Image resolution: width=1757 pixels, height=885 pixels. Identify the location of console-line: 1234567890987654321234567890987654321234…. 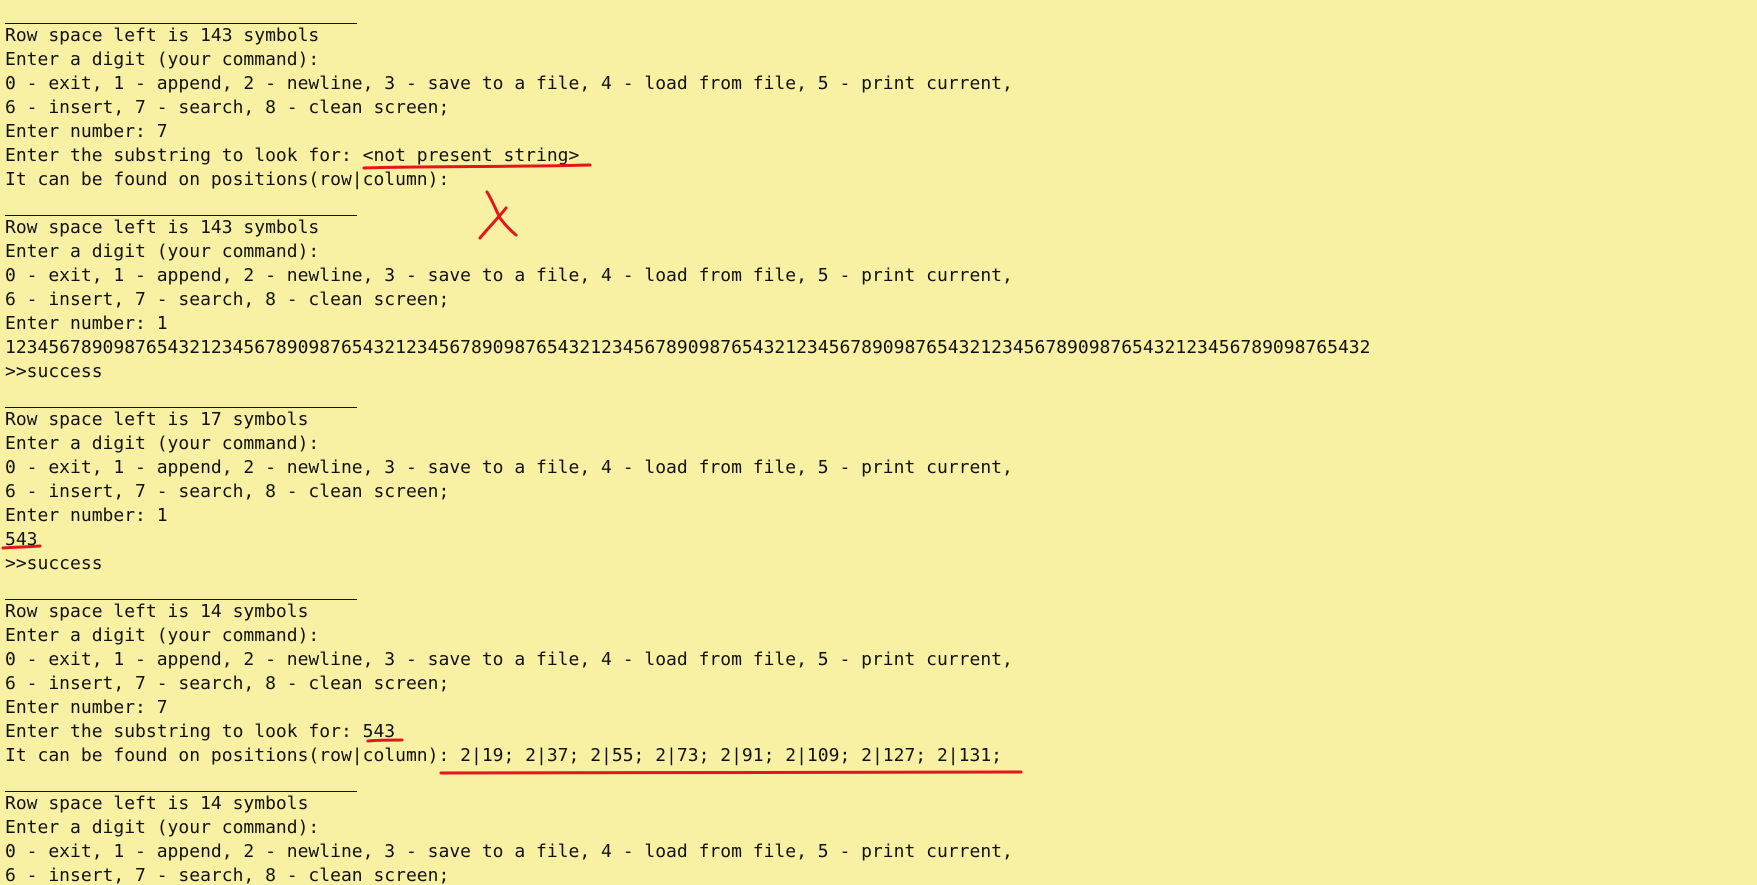
(688, 347).